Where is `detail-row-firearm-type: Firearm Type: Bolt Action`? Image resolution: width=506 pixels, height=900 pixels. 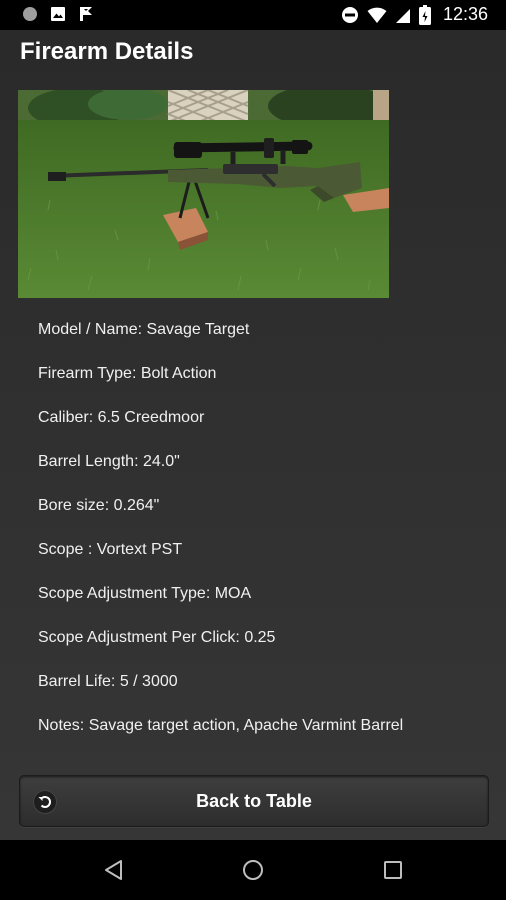 detail-row-firearm-type: Firearm Type: Bolt Action is located at coordinates (127, 373).